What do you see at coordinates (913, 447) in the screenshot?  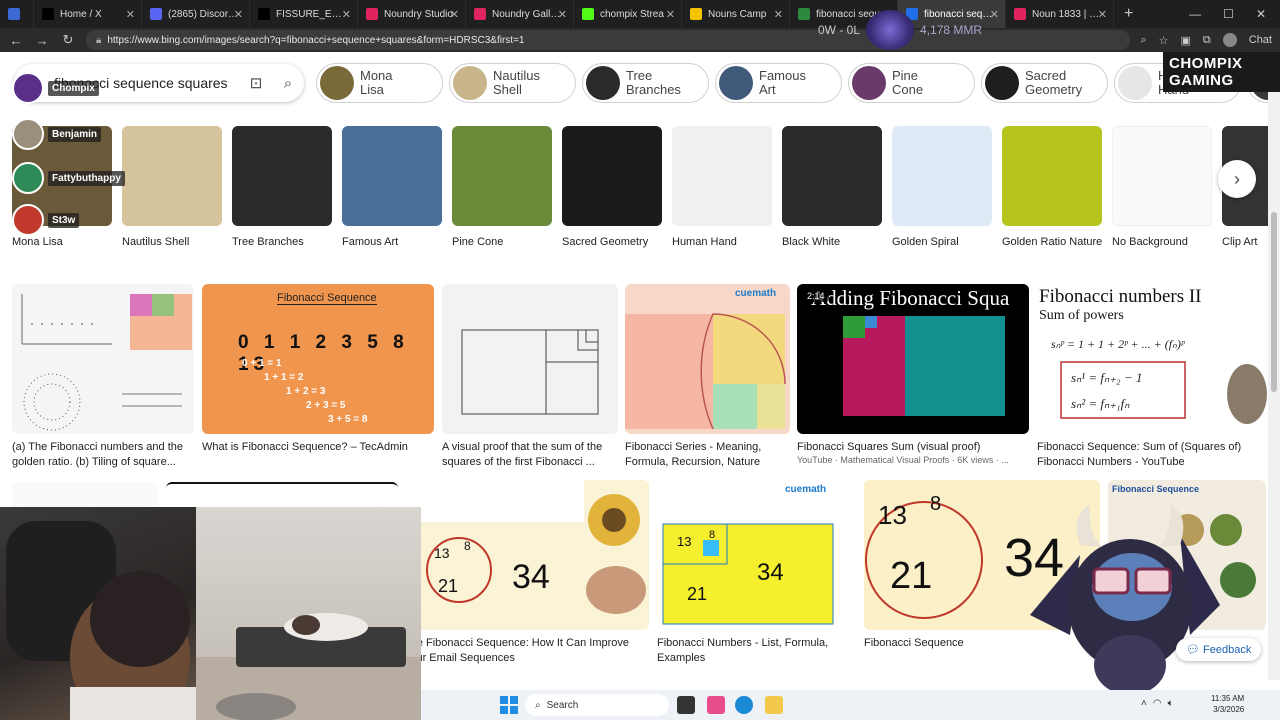 I see `result-title: Fibonacci Squares Sum (visual proof)` at bounding box center [913, 447].